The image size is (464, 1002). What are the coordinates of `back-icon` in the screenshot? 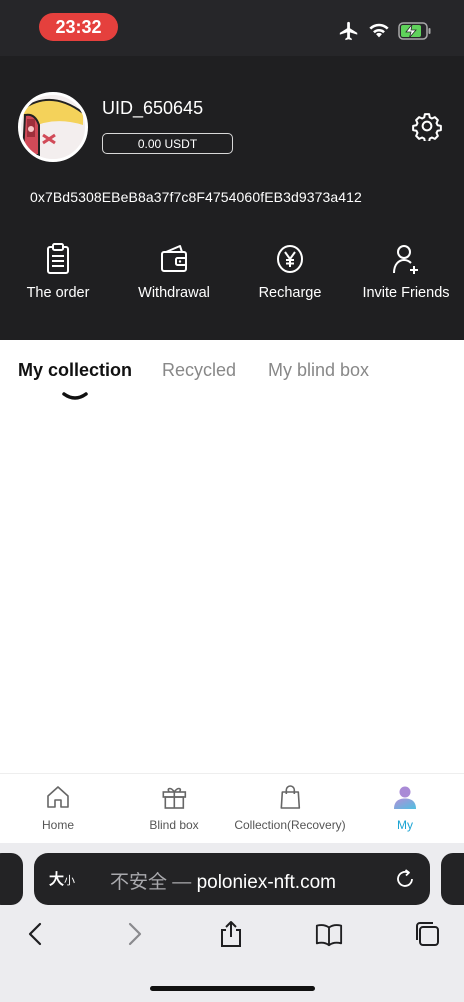 It's located at (36, 934).